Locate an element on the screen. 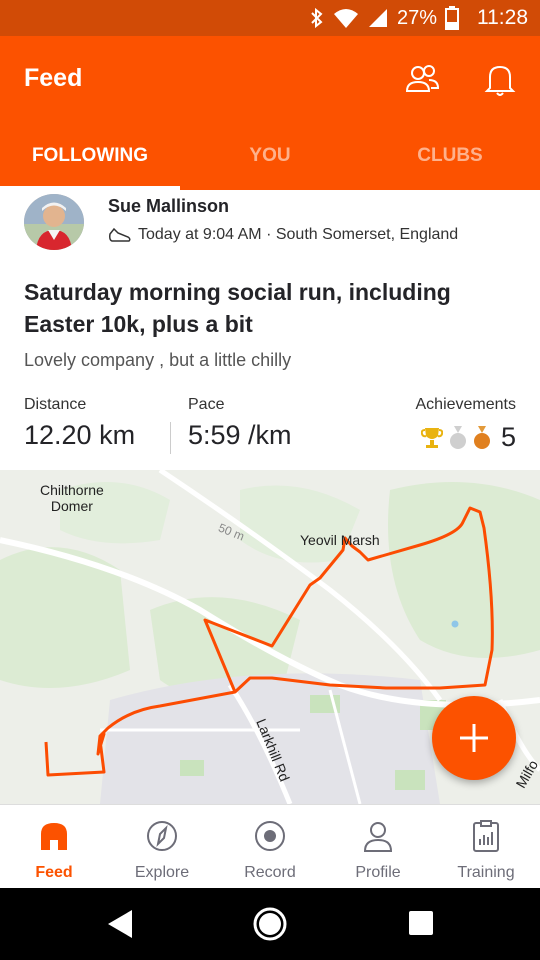  compass-icon is located at coordinates (162, 836).